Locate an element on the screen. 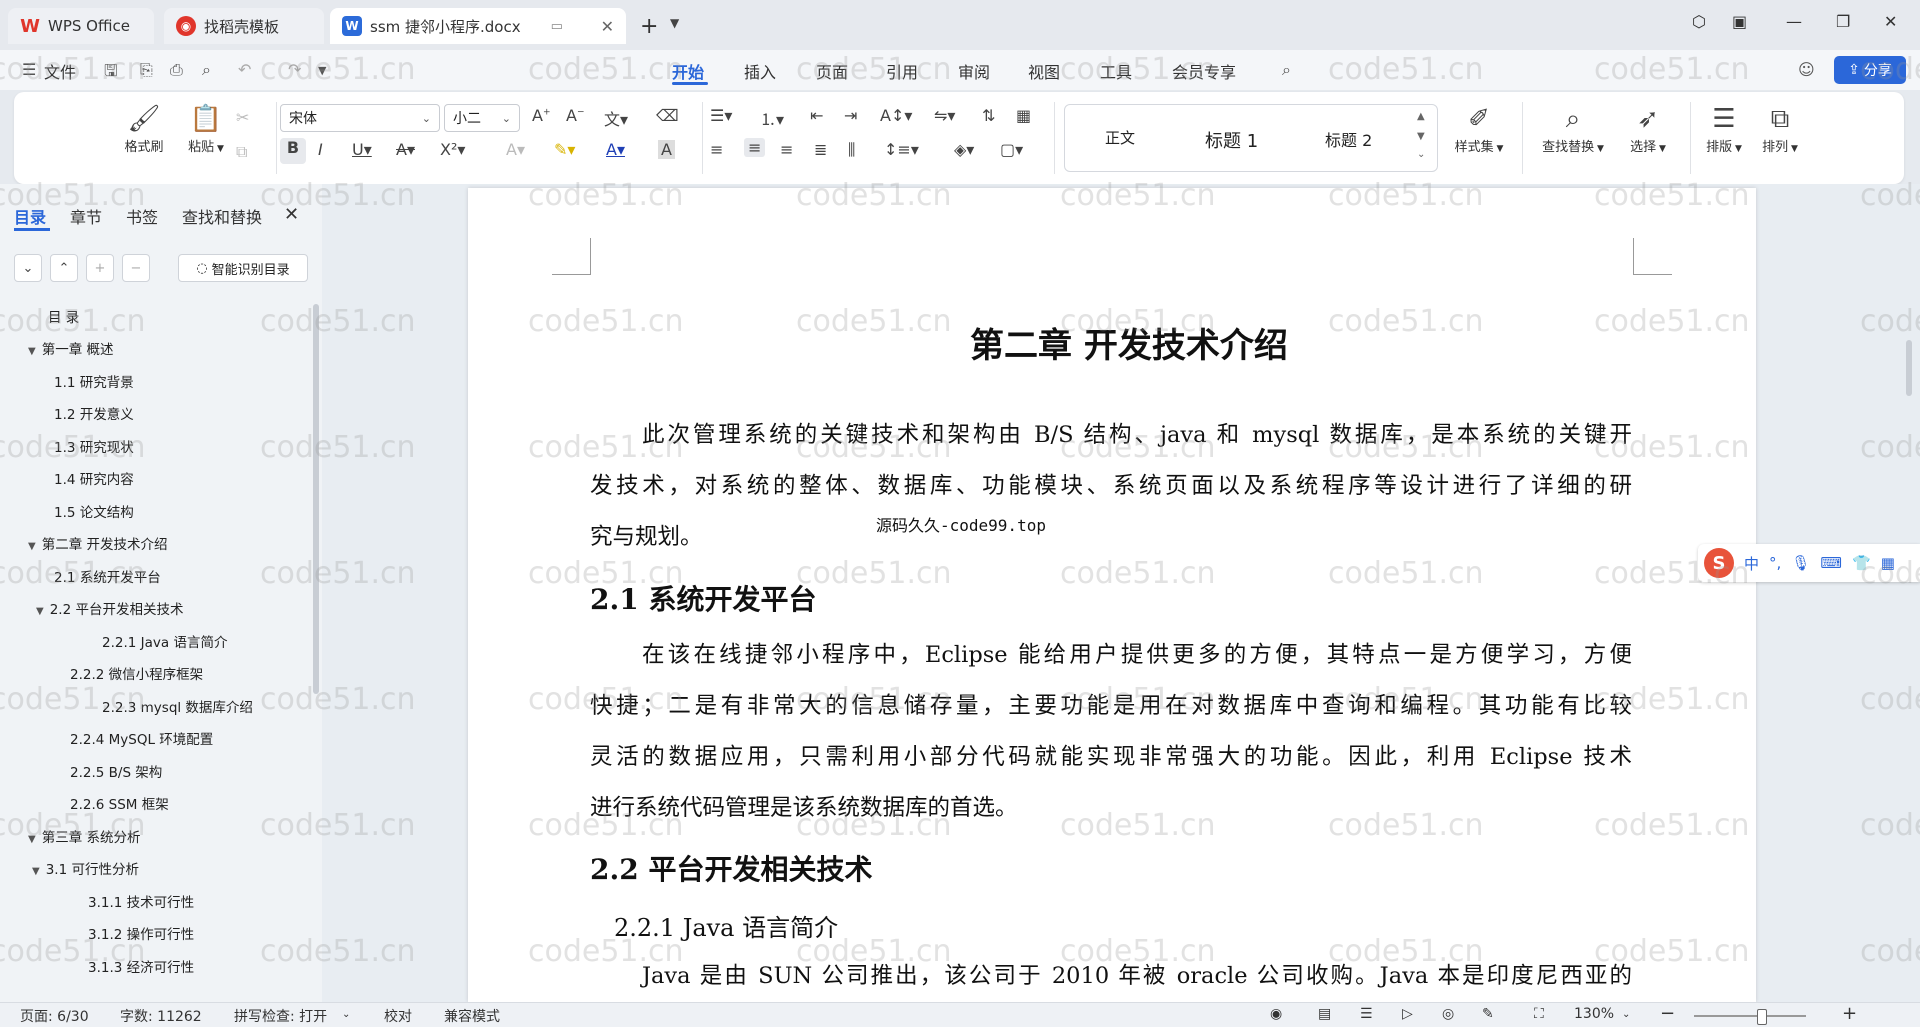 The image size is (1920, 1027). shrink-font-icon: A− is located at coordinates (575, 115).